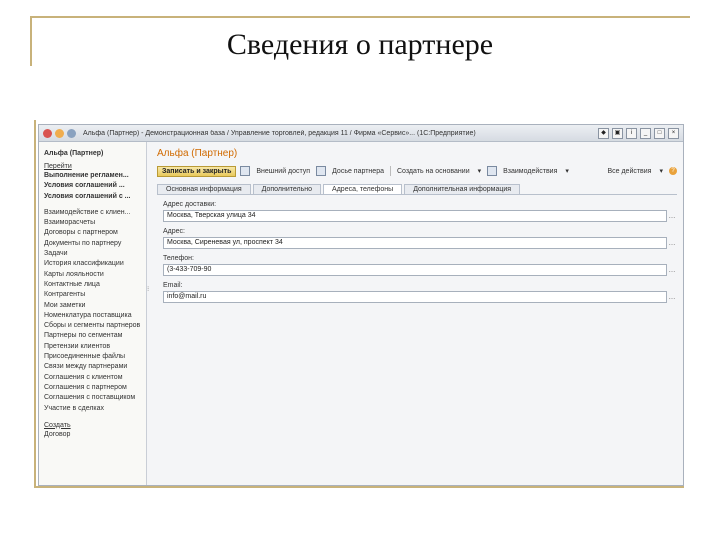  What do you see at coordinates (92, 347) in the screenshot?
I see `sidebar-item: Претензии клиентов` at bounding box center [92, 347].